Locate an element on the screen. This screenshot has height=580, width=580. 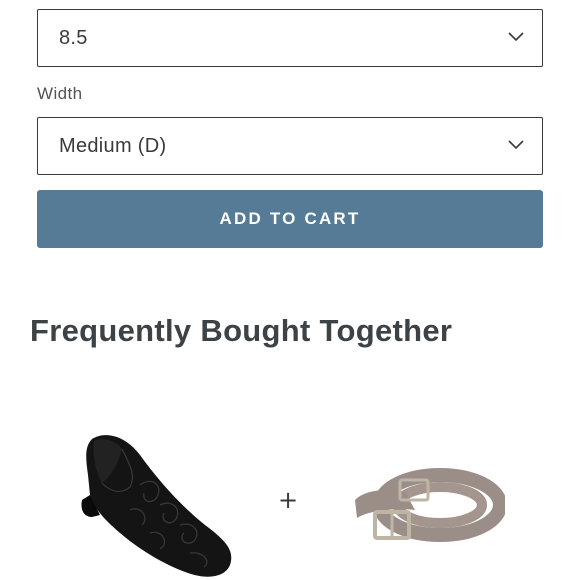
width-select: Medium (D) is located at coordinates (290, 146).